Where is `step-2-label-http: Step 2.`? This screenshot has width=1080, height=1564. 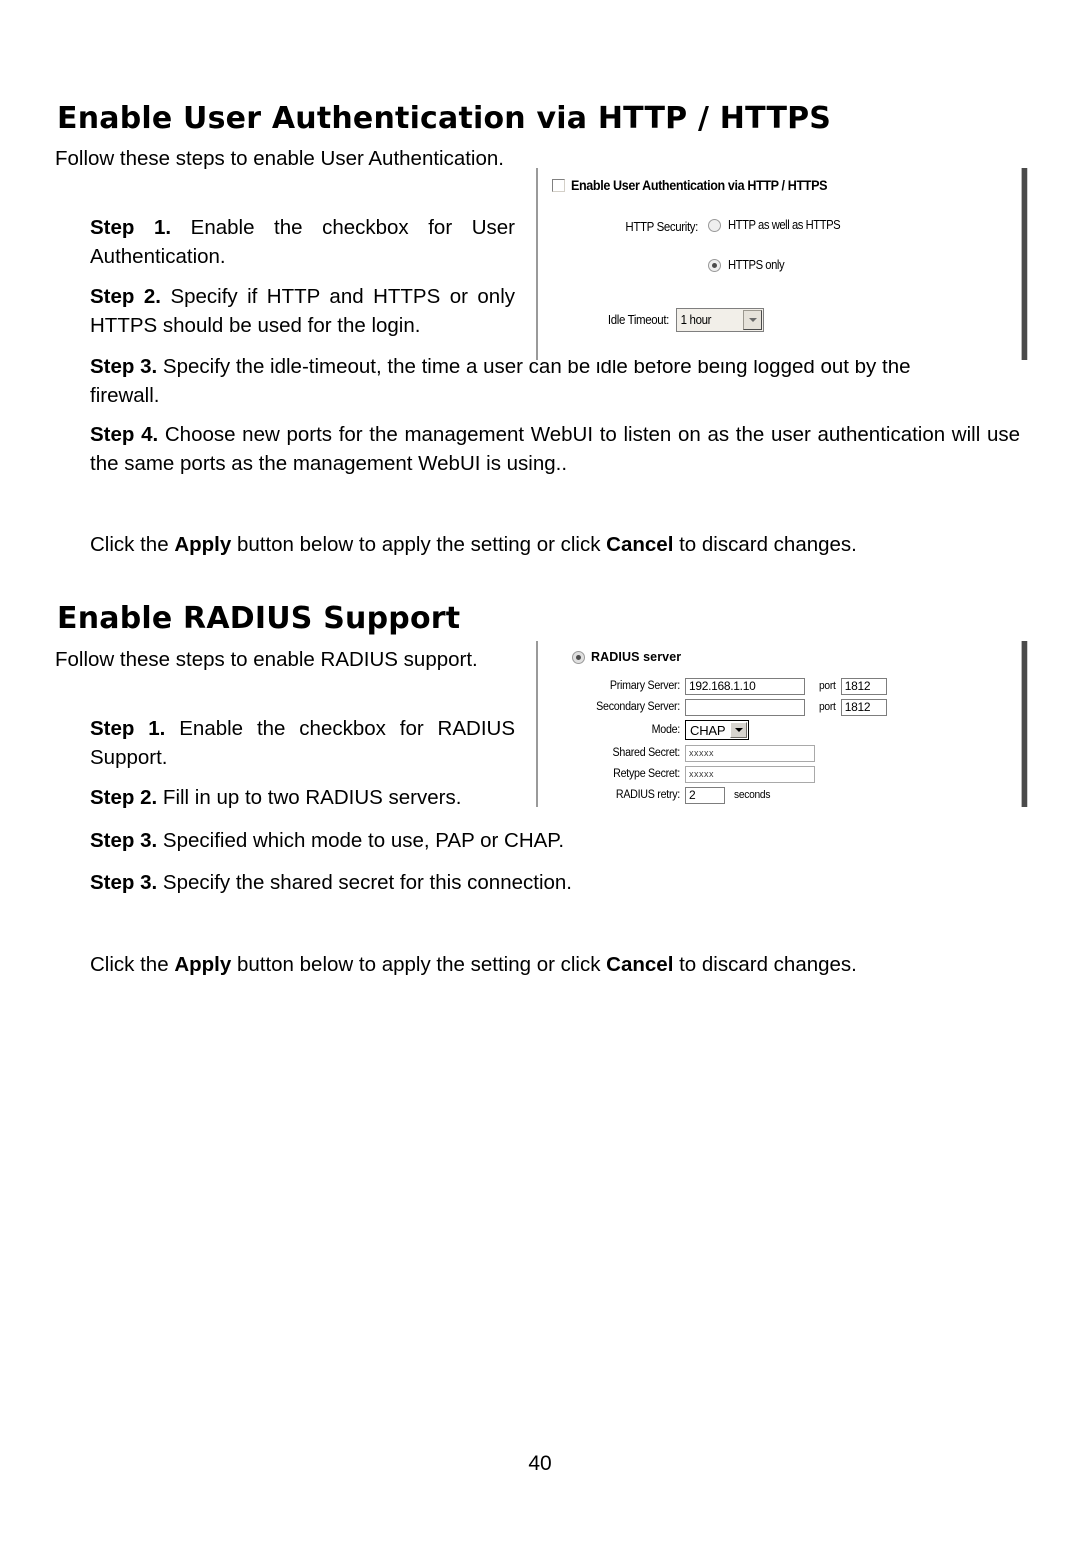 step-2-label-http: Step 2. is located at coordinates (125, 296).